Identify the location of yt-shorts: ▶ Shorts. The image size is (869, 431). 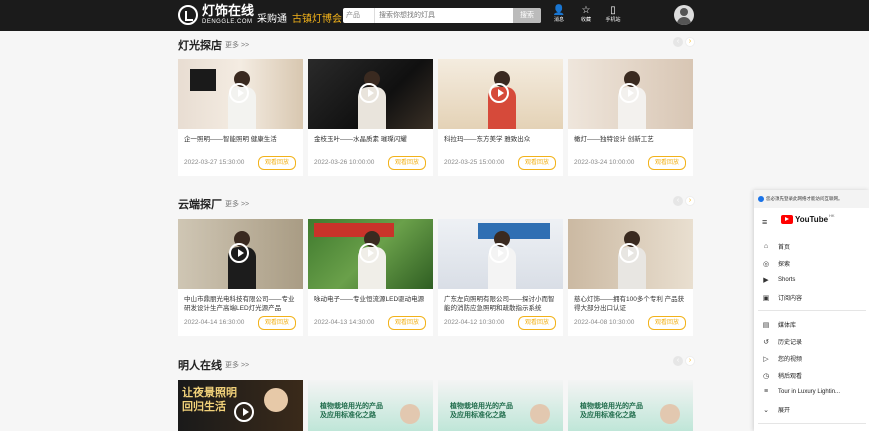
(778, 280).